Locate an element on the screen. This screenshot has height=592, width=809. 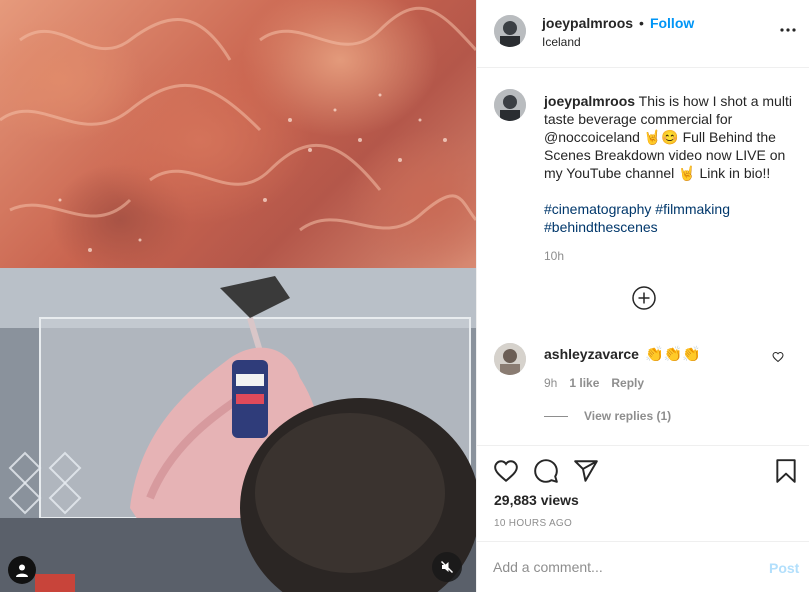
save-button is located at coordinates (786, 471).